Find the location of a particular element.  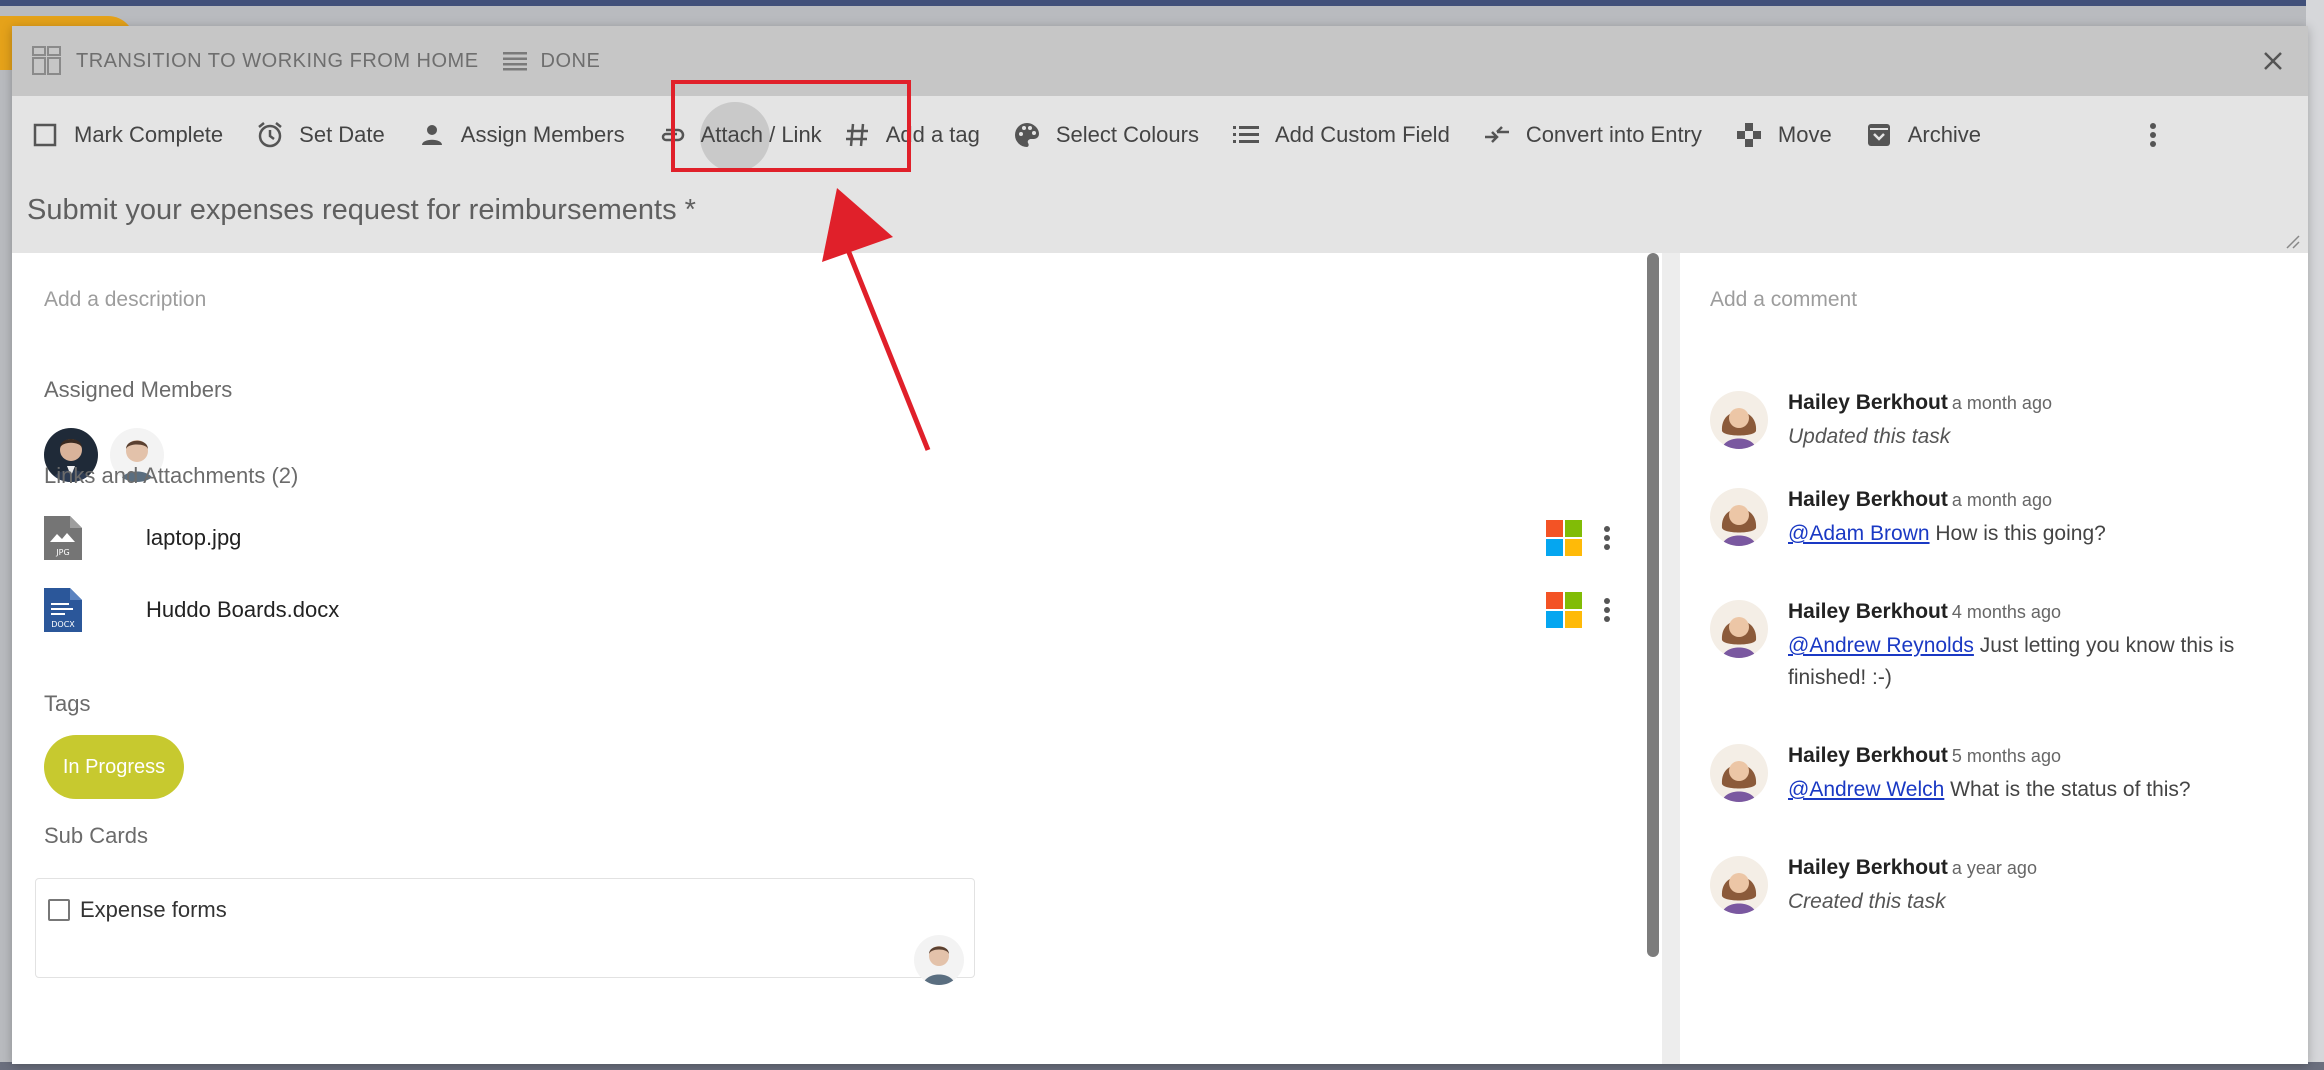

svg-text: JPG is located at coordinates (62, 552).